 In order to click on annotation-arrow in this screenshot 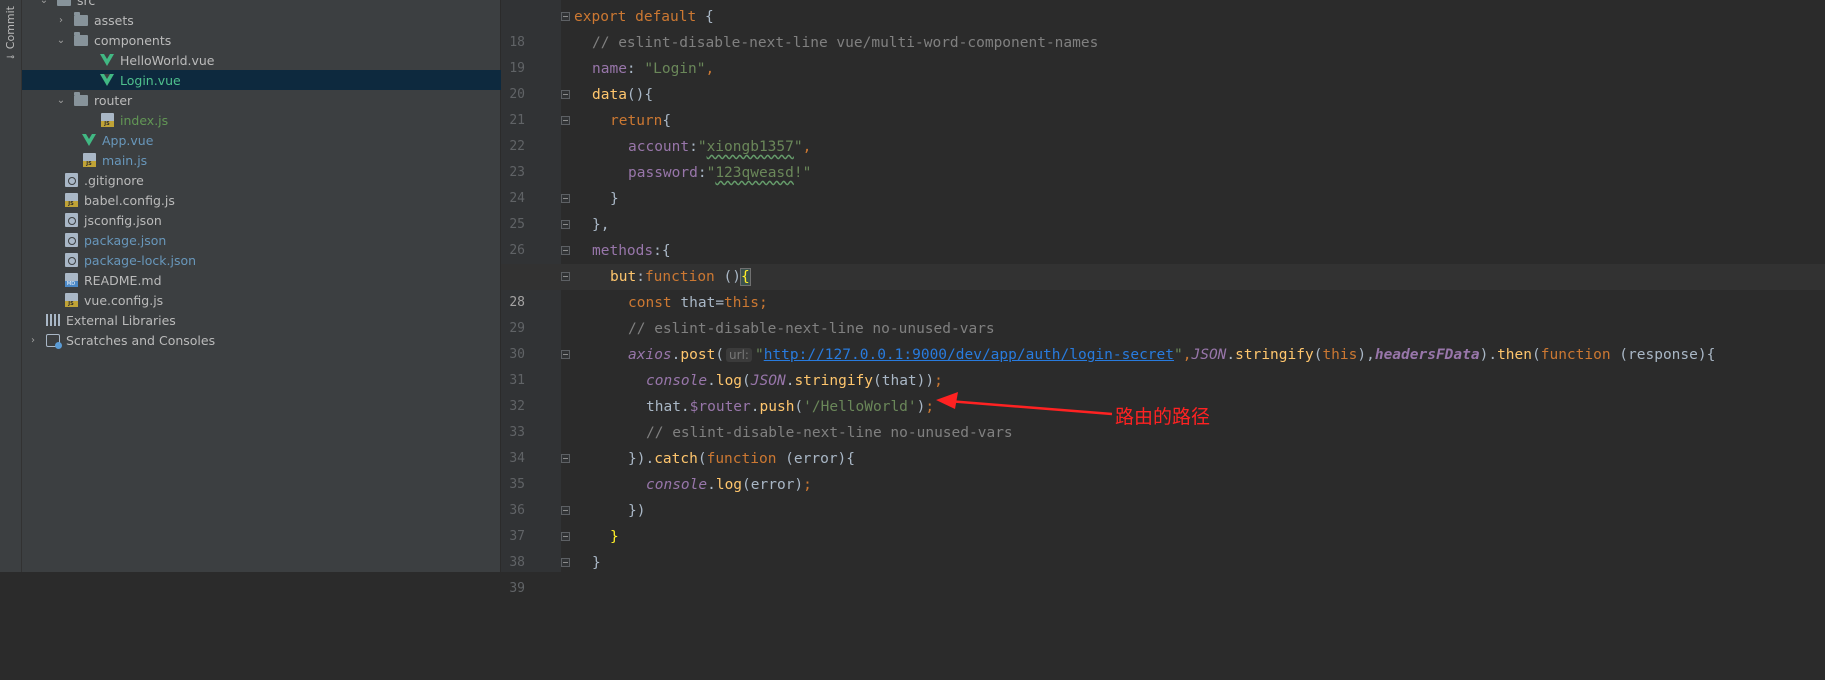, I will do `click(1024, 404)`.